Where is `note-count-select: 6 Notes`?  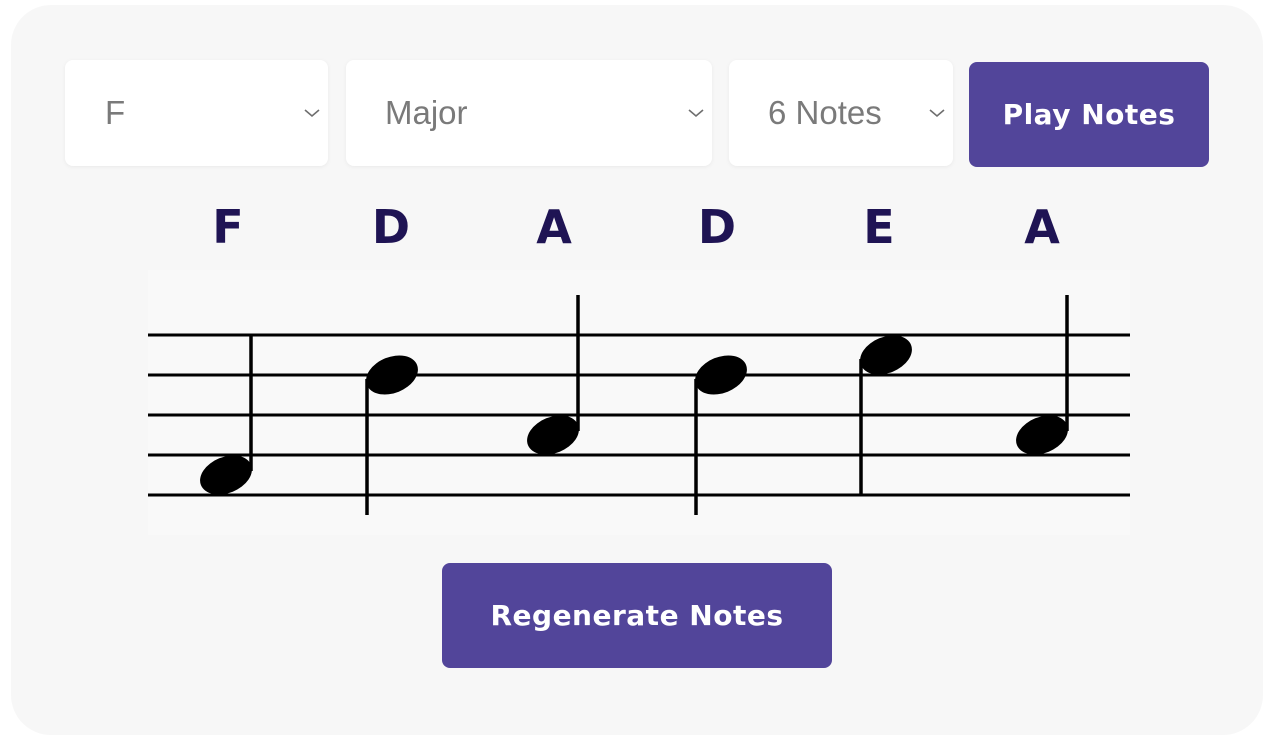
note-count-select: 6 Notes is located at coordinates (841, 113).